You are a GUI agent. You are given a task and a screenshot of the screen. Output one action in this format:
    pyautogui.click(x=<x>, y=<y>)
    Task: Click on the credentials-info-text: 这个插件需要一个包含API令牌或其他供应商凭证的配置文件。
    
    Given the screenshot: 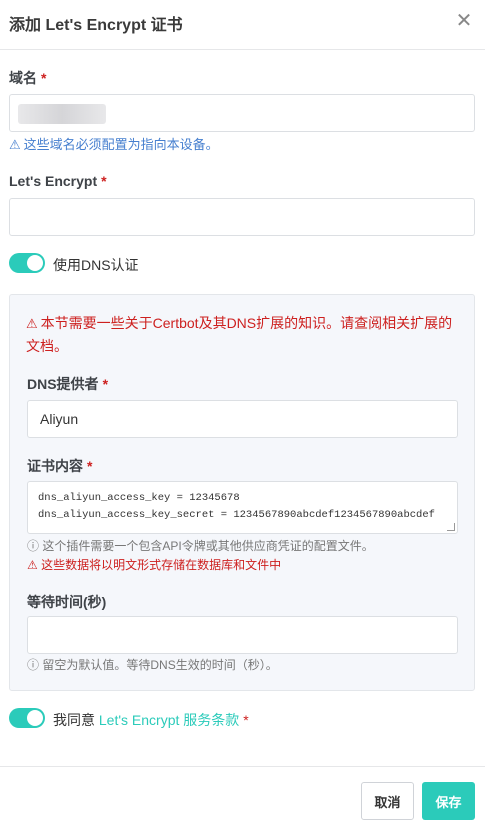 What is the action you would take?
    pyautogui.click(x=208, y=546)
    